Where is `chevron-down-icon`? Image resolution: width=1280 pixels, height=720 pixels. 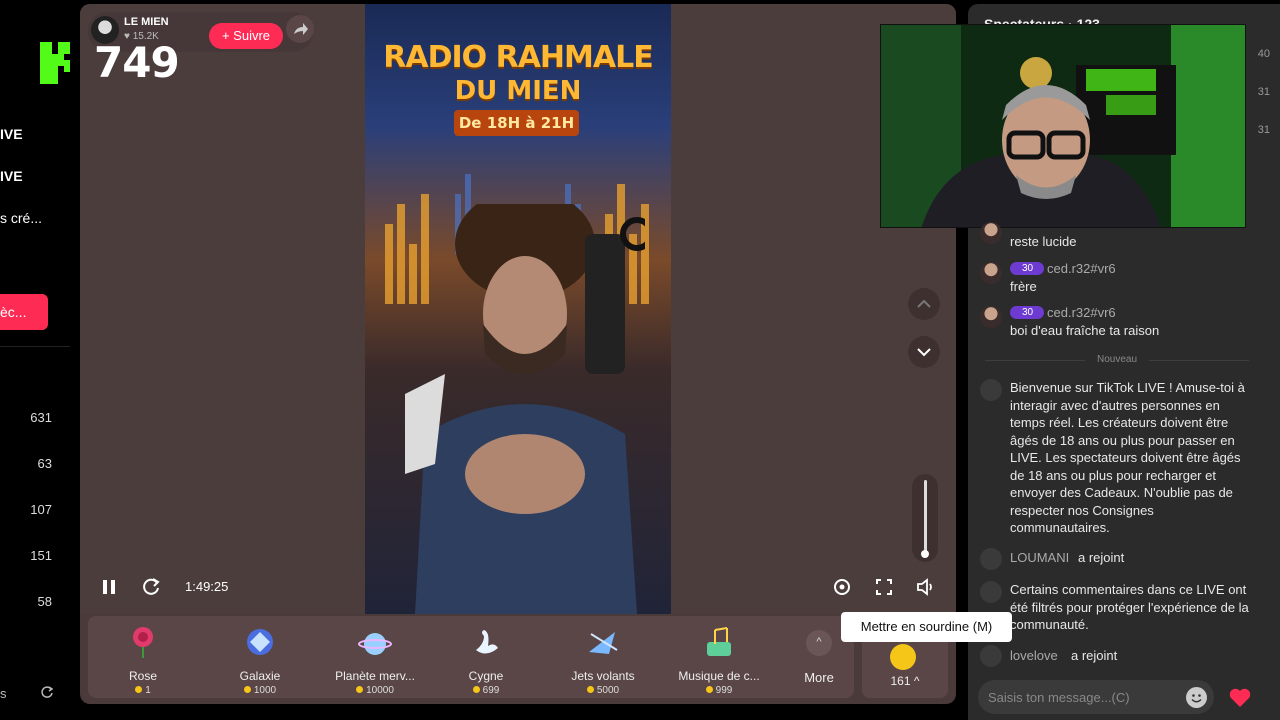 chevron-down-icon is located at coordinates (924, 352).